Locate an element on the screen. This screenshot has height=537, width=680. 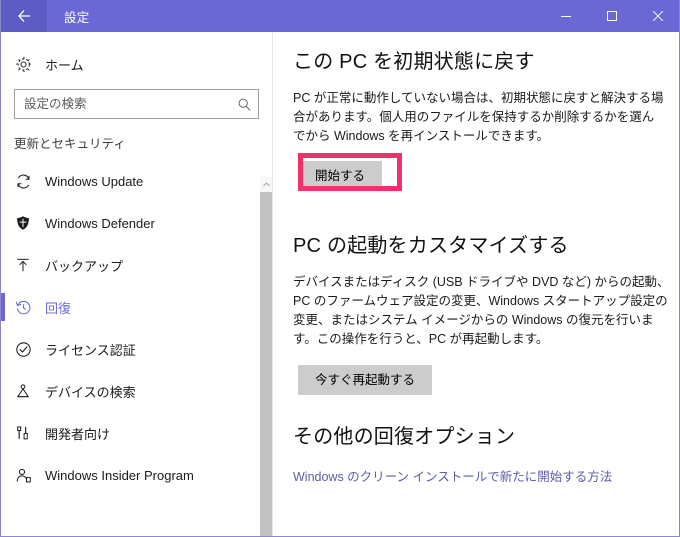
sidebar-item-home: ホーム is located at coordinates (128, 64).